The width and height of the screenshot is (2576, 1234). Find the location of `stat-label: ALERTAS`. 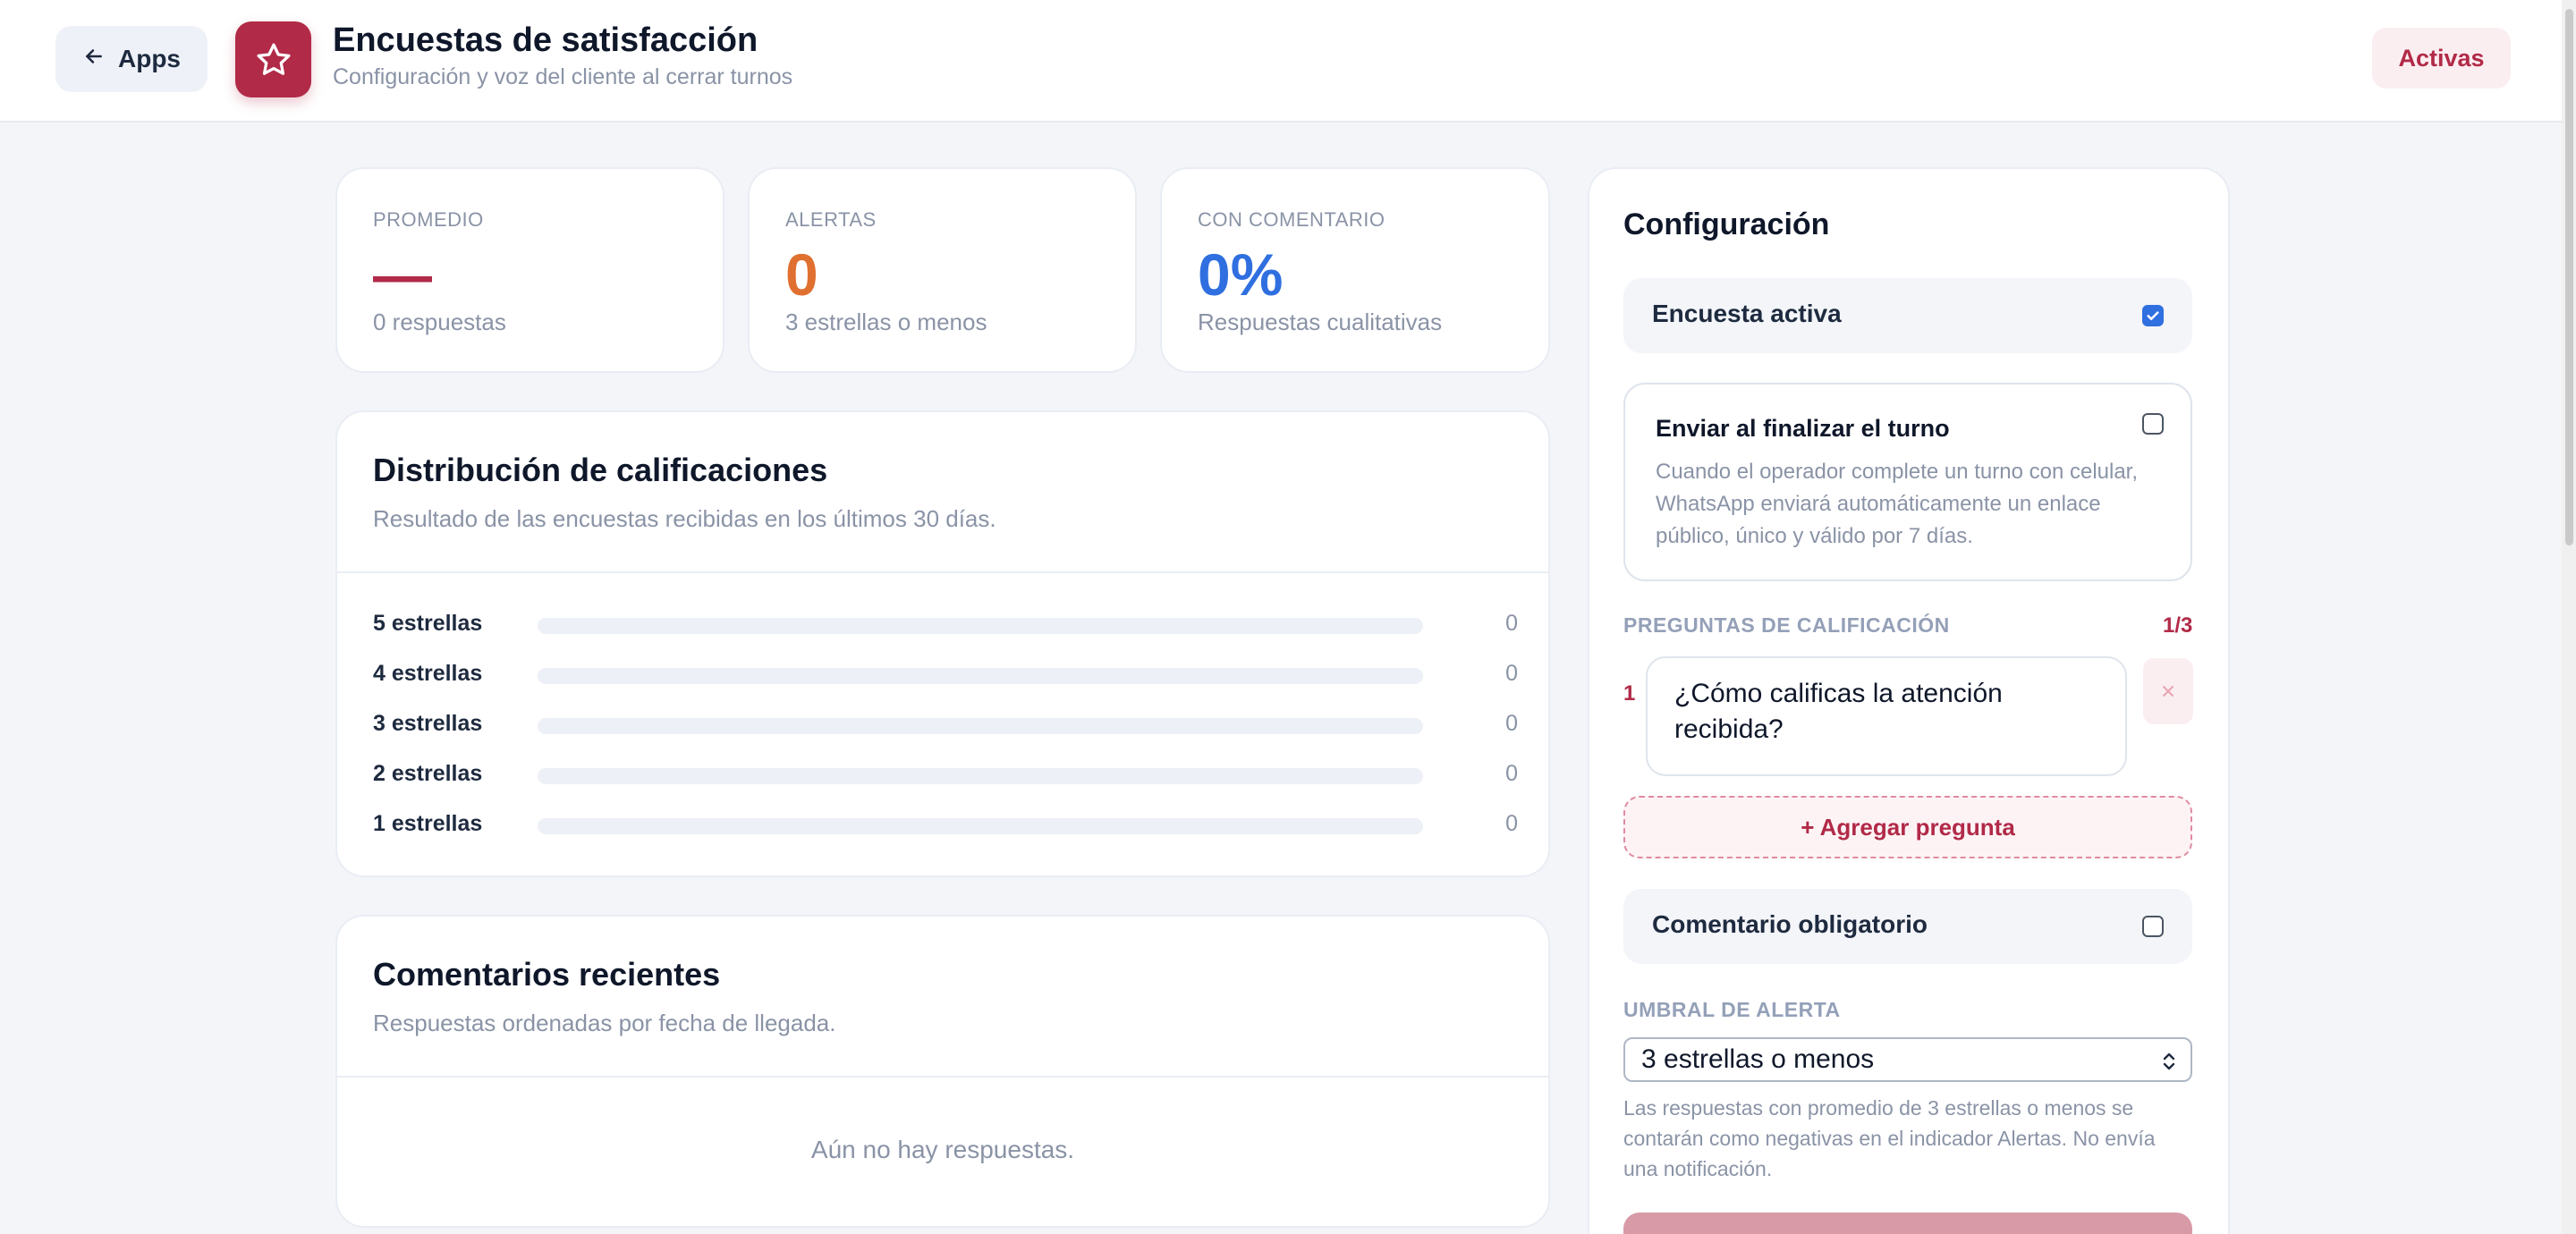

stat-label: ALERTAS is located at coordinates (831, 220).